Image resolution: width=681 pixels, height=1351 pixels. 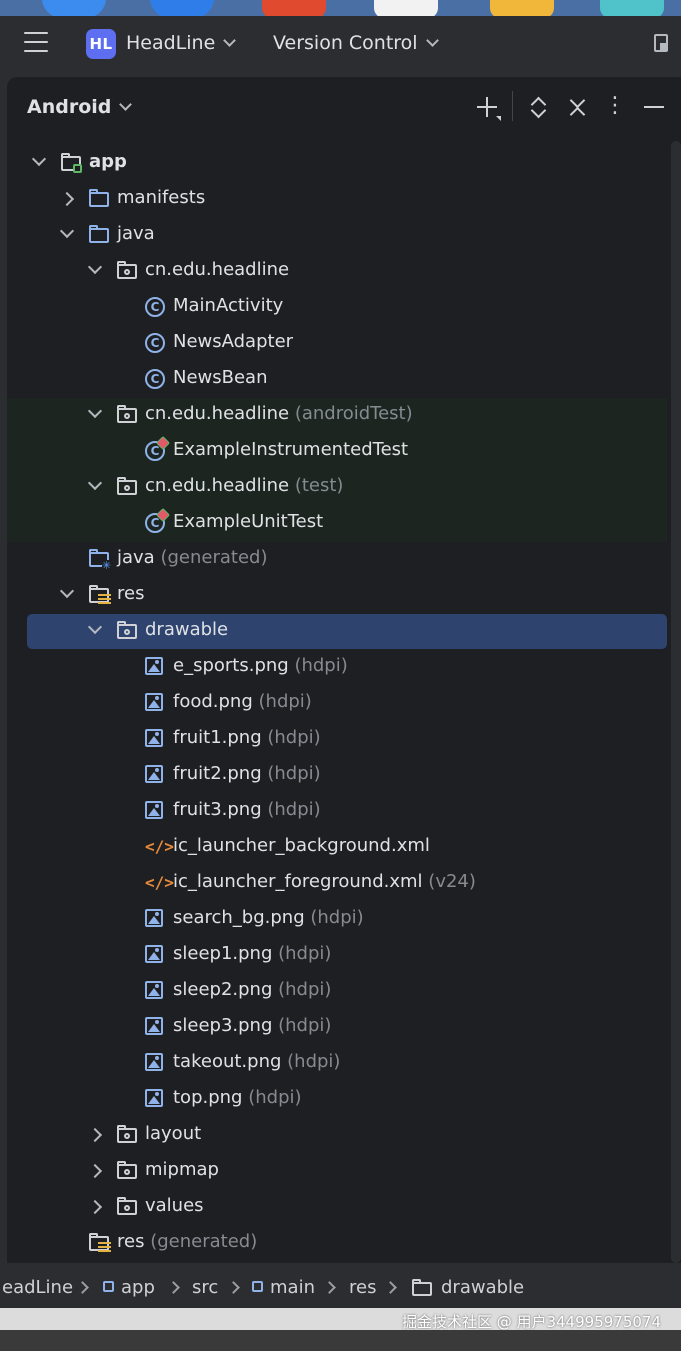 What do you see at coordinates (337, 164) in the screenshot?
I see `tree-row: app` at bounding box center [337, 164].